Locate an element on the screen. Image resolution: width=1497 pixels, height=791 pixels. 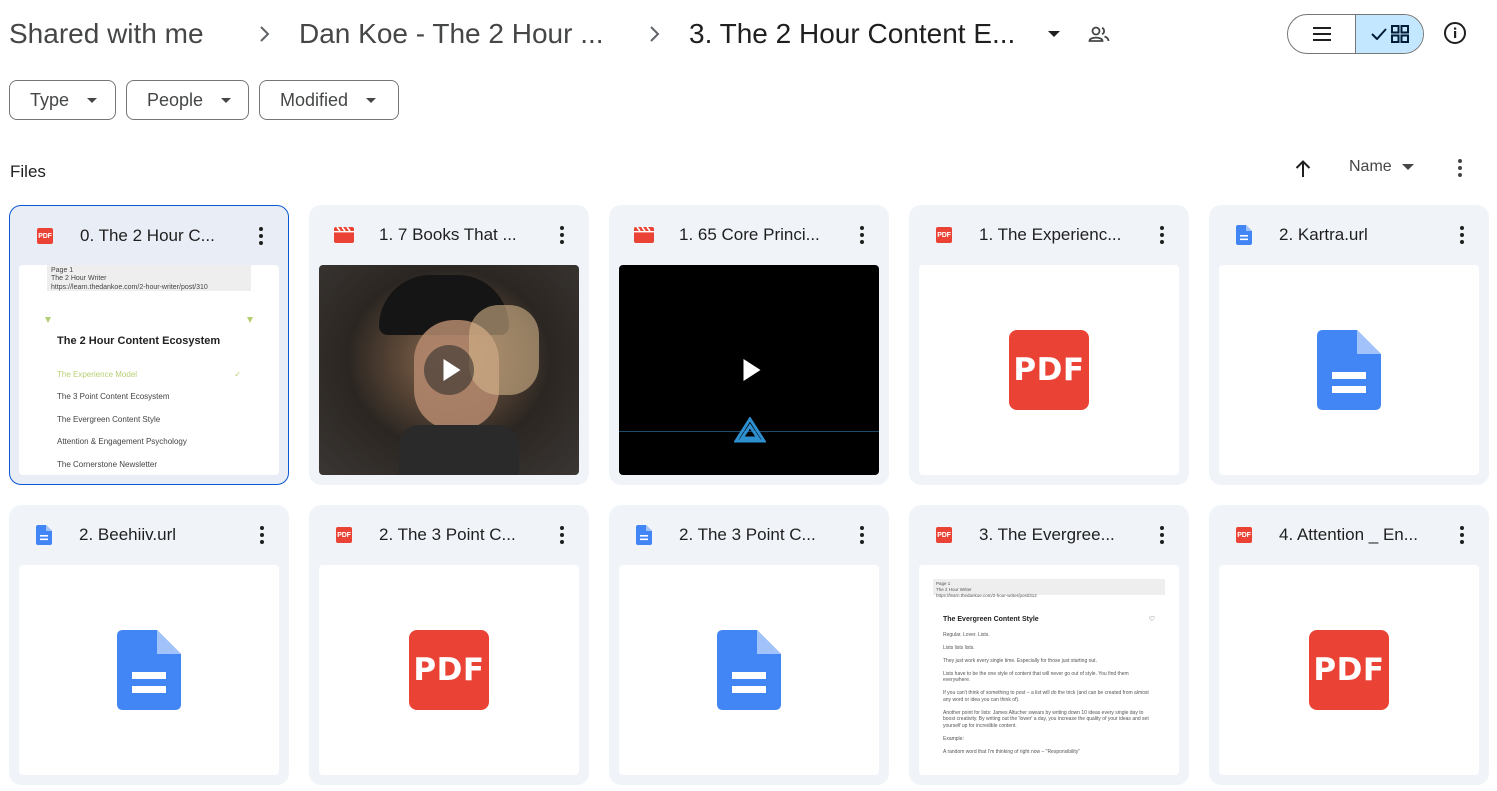
grid-view-button is located at coordinates (1389, 34).